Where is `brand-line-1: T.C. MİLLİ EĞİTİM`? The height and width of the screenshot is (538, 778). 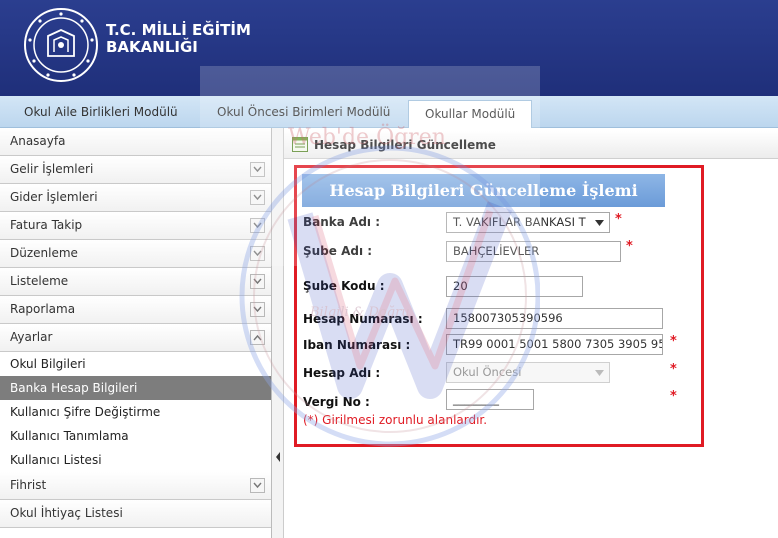
brand-line-1: T.C. MİLLİ EĞİTİM is located at coordinates (178, 30).